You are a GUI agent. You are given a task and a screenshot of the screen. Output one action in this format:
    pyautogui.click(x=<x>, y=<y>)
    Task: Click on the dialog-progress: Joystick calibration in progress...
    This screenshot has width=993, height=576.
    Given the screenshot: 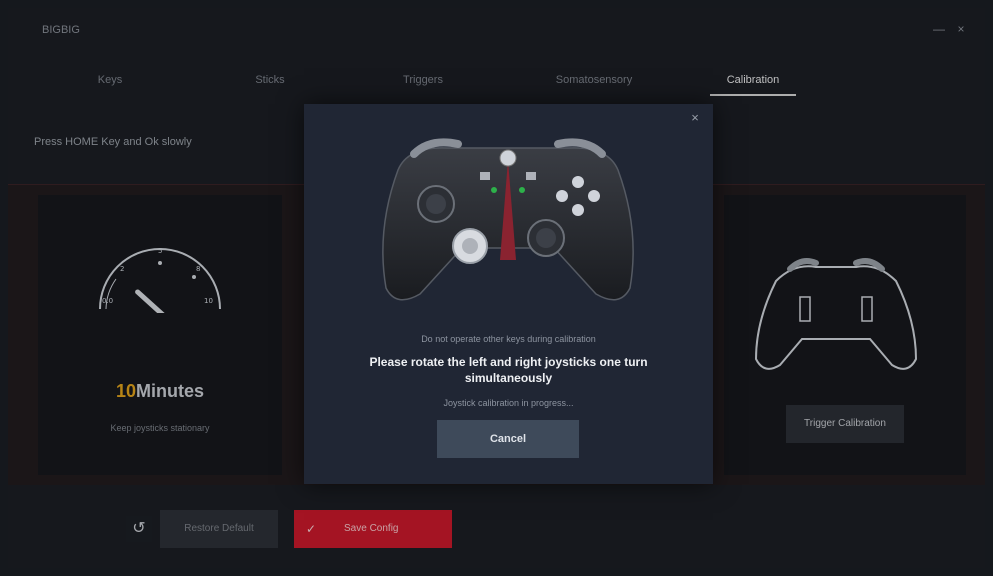 What is the action you would take?
    pyautogui.click(x=508, y=403)
    